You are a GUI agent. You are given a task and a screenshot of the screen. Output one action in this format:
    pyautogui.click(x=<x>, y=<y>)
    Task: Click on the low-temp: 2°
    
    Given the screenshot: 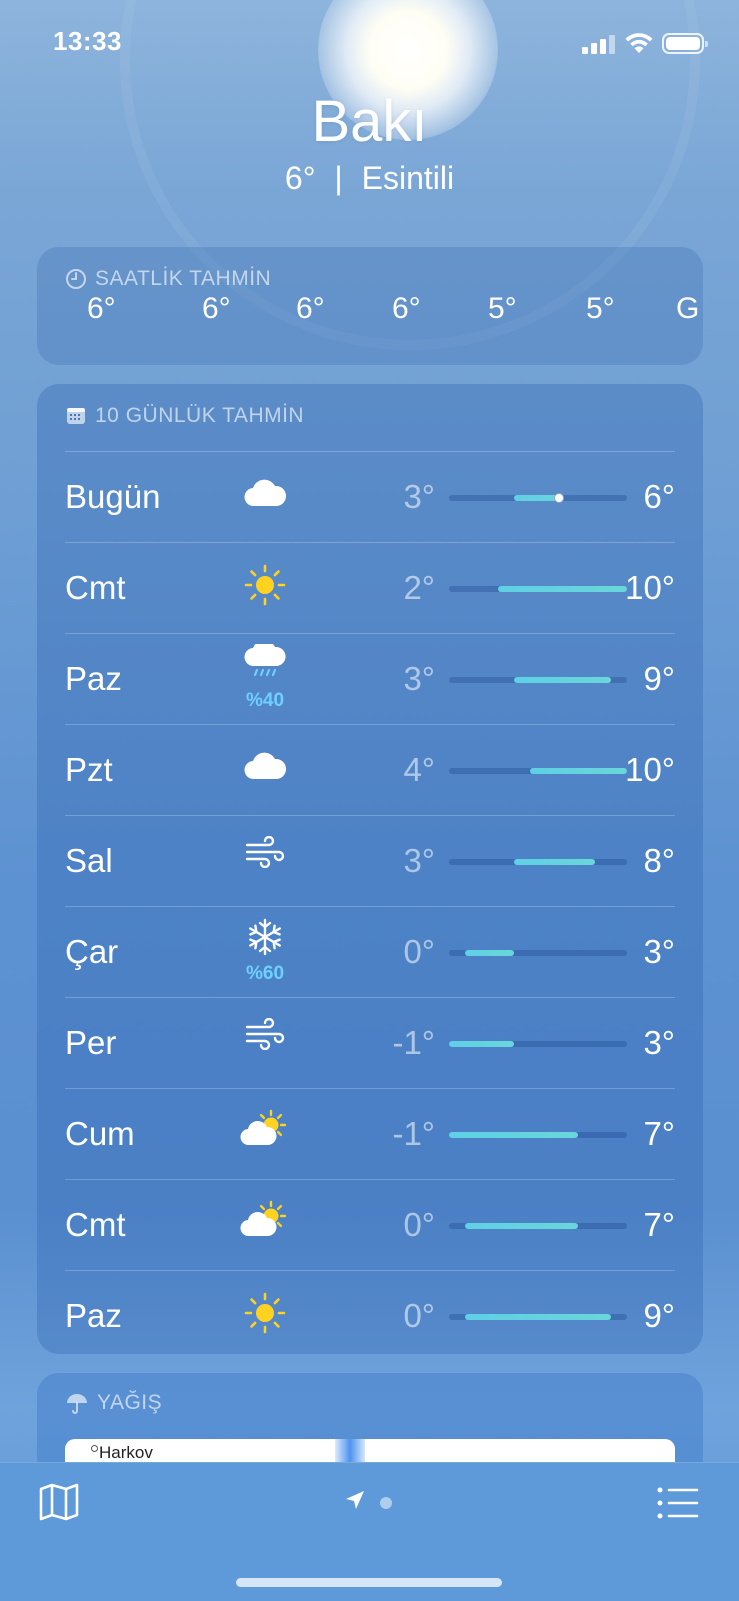 What is the action you would take?
    pyautogui.click(x=419, y=587)
    